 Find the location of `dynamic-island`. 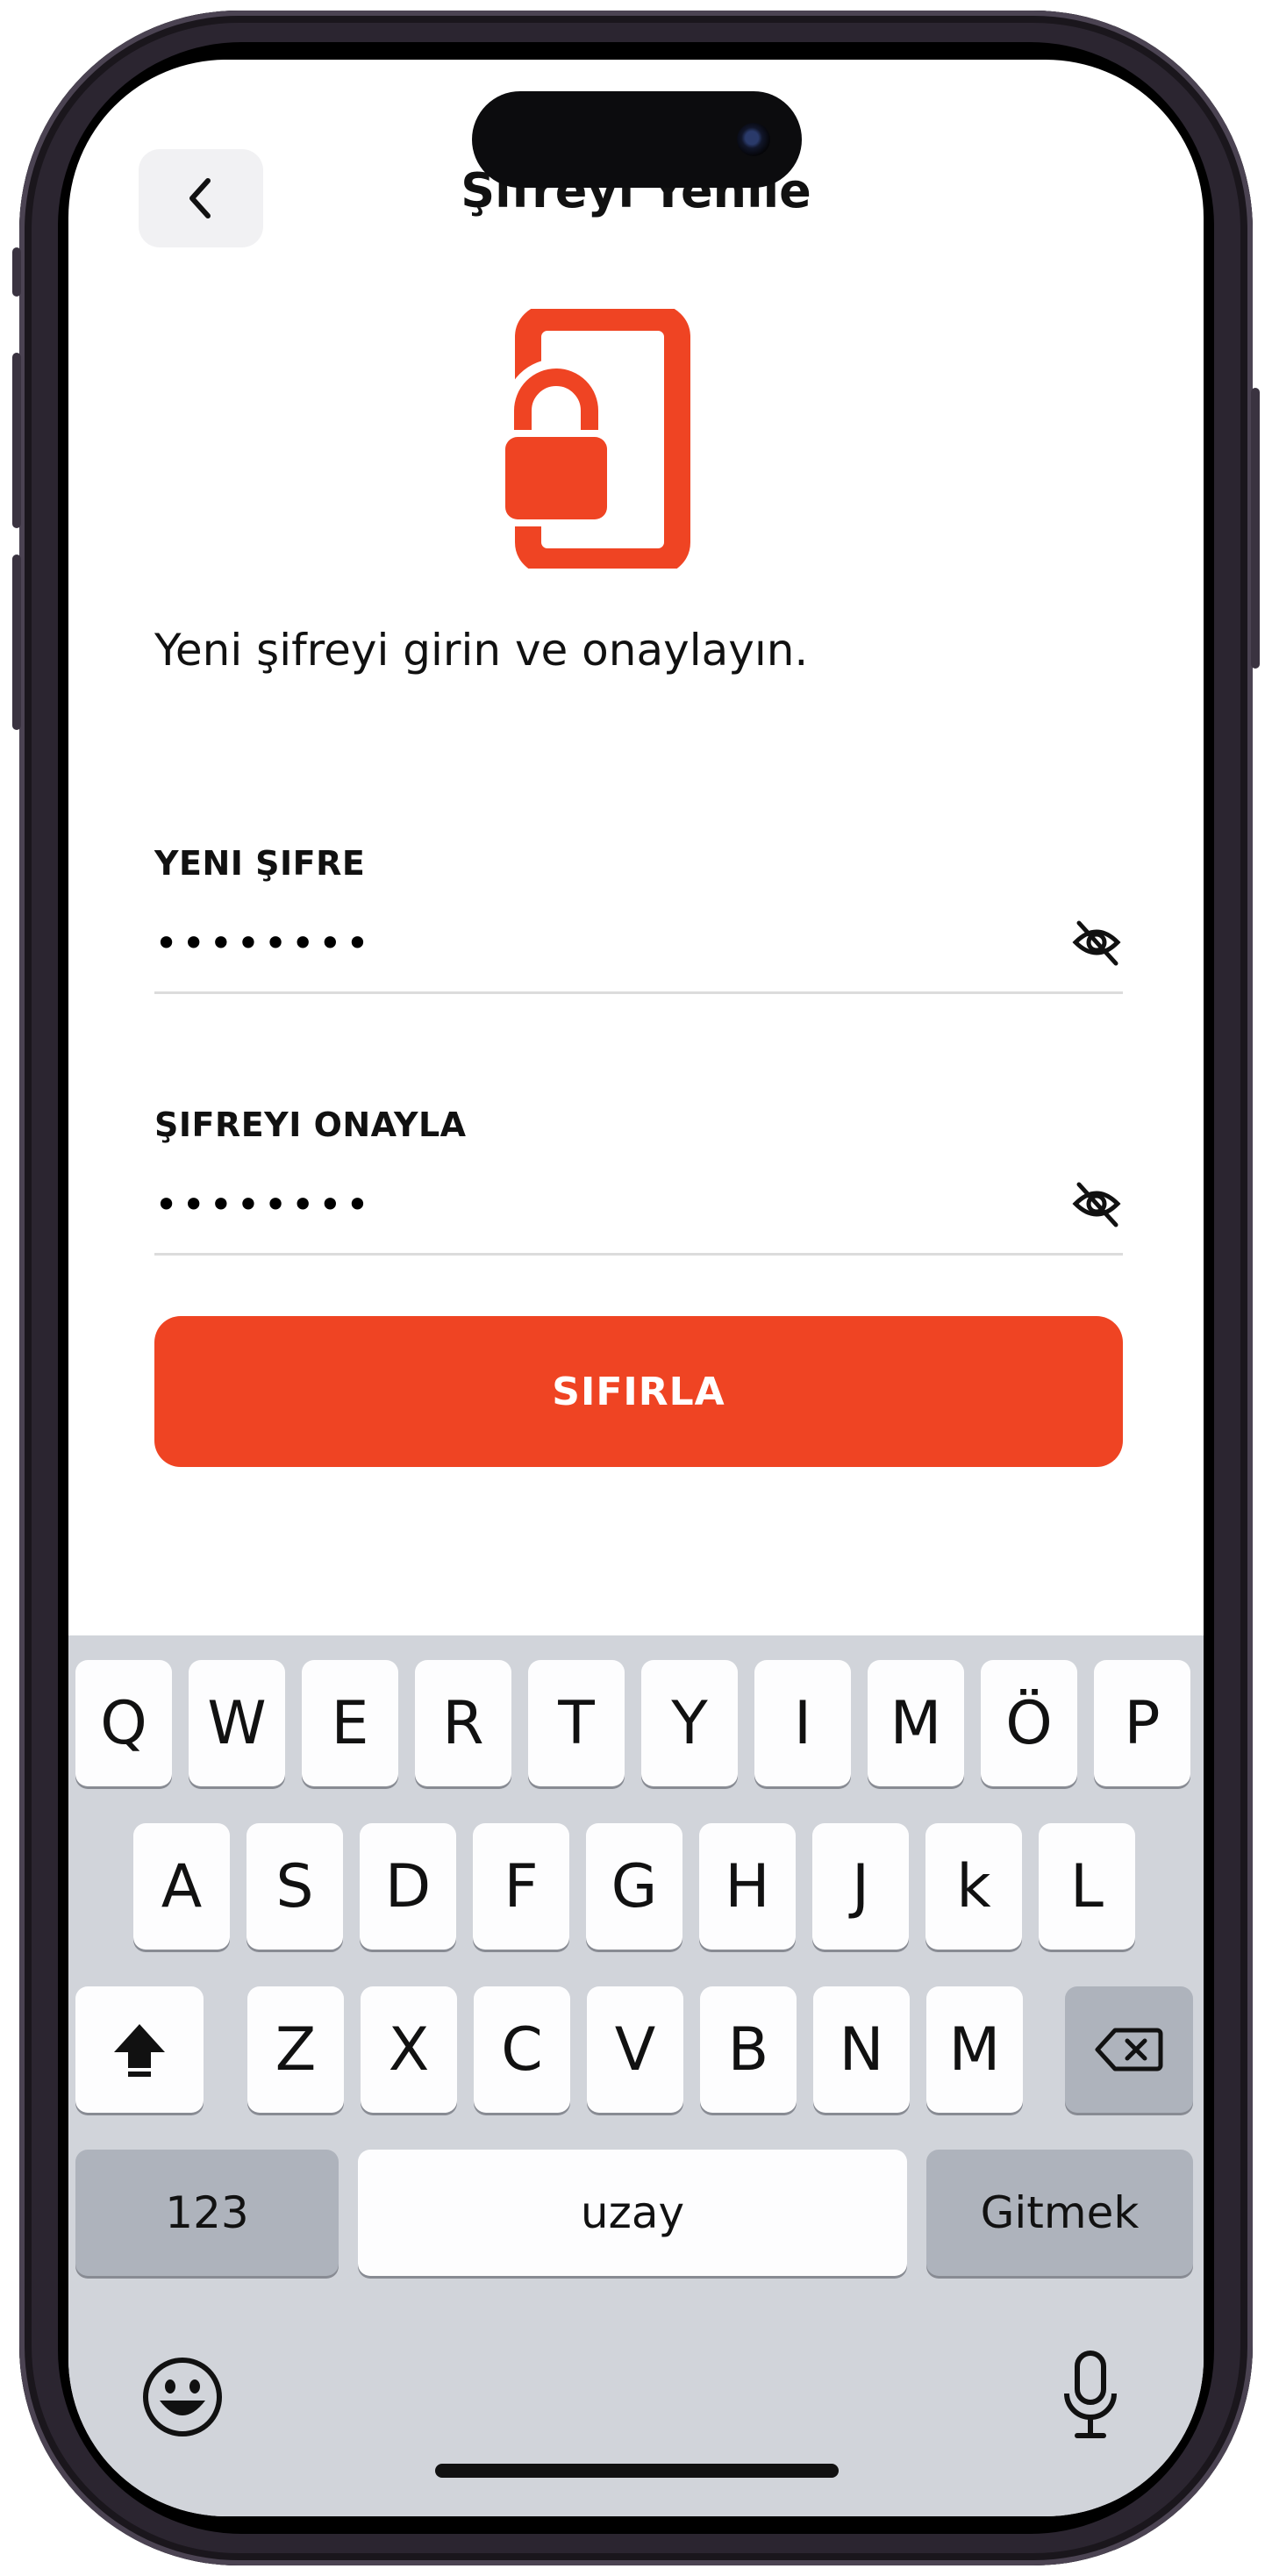

dynamic-island is located at coordinates (637, 139).